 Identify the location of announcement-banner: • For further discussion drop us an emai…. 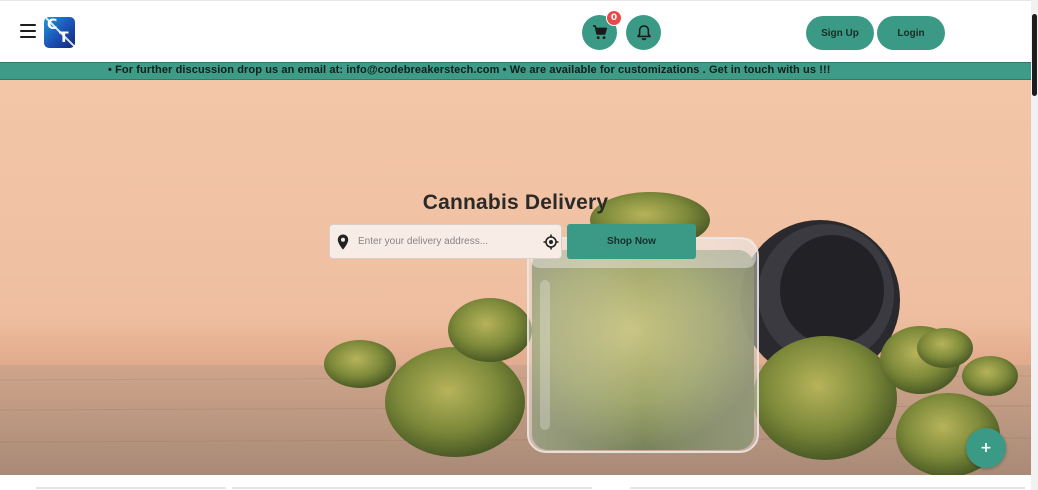
(515, 71).